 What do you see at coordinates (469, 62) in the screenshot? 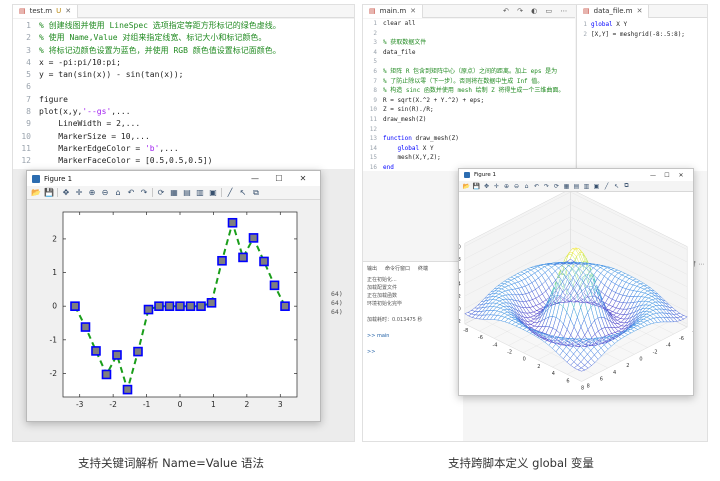
I see `code-line: 5` at bounding box center [469, 62].